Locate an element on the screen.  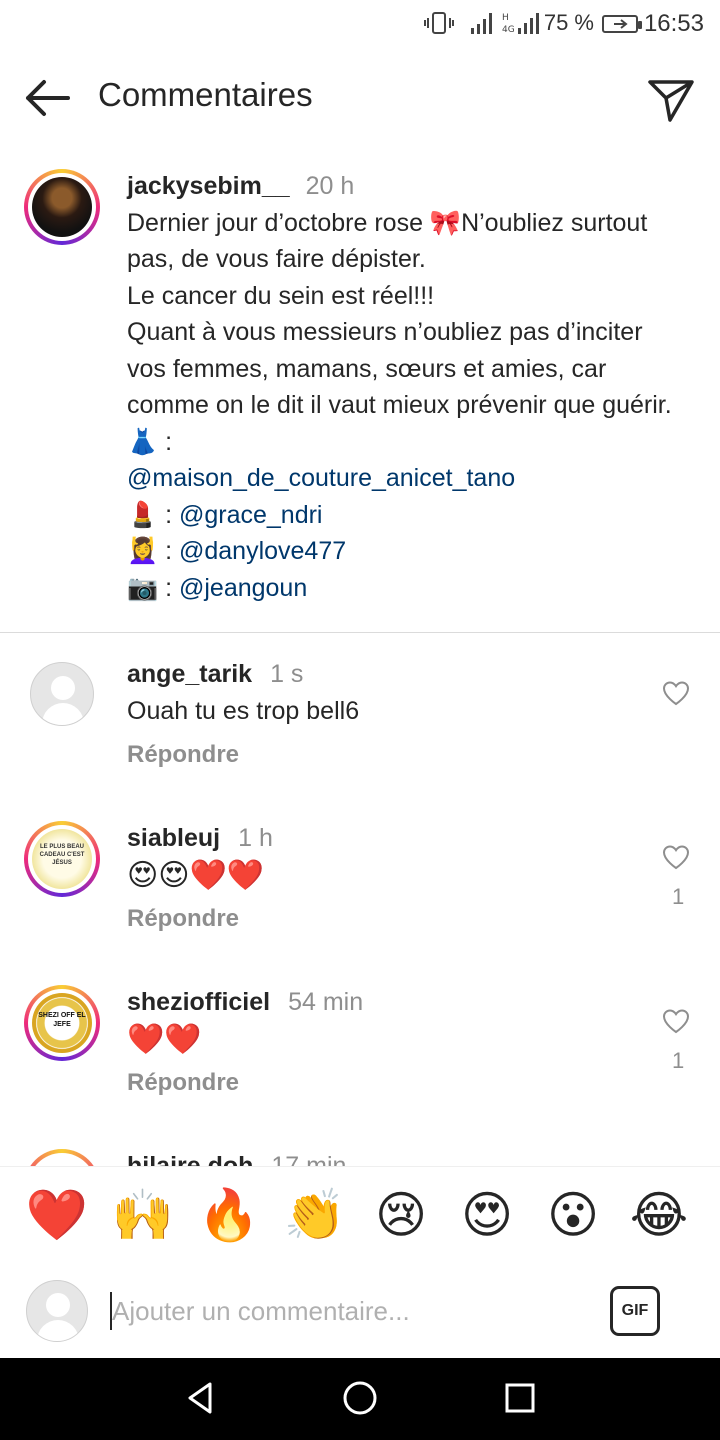
comment-text: Ouah tu es trop bell6 is located at coordinates (243, 711).